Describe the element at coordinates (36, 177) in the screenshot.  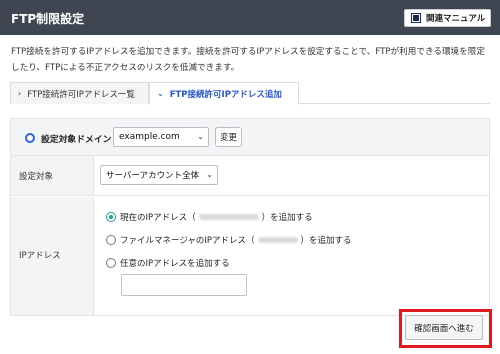
I see `target-label: 設定対象` at that location.